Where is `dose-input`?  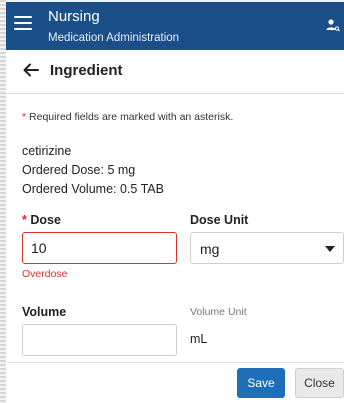 dose-input is located at coordinates (99, 248).